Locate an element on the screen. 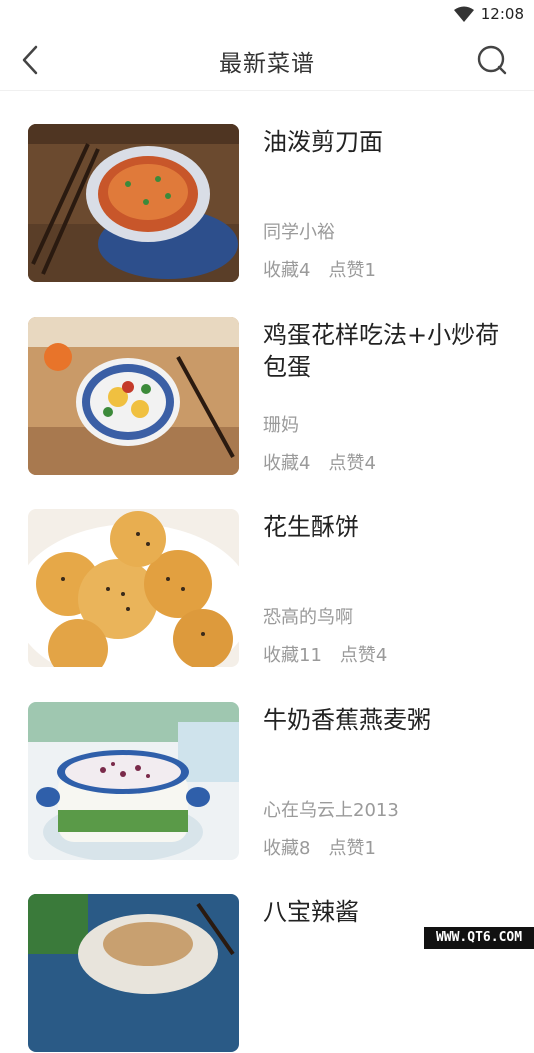  search-button is located at coordinates (492, 60).